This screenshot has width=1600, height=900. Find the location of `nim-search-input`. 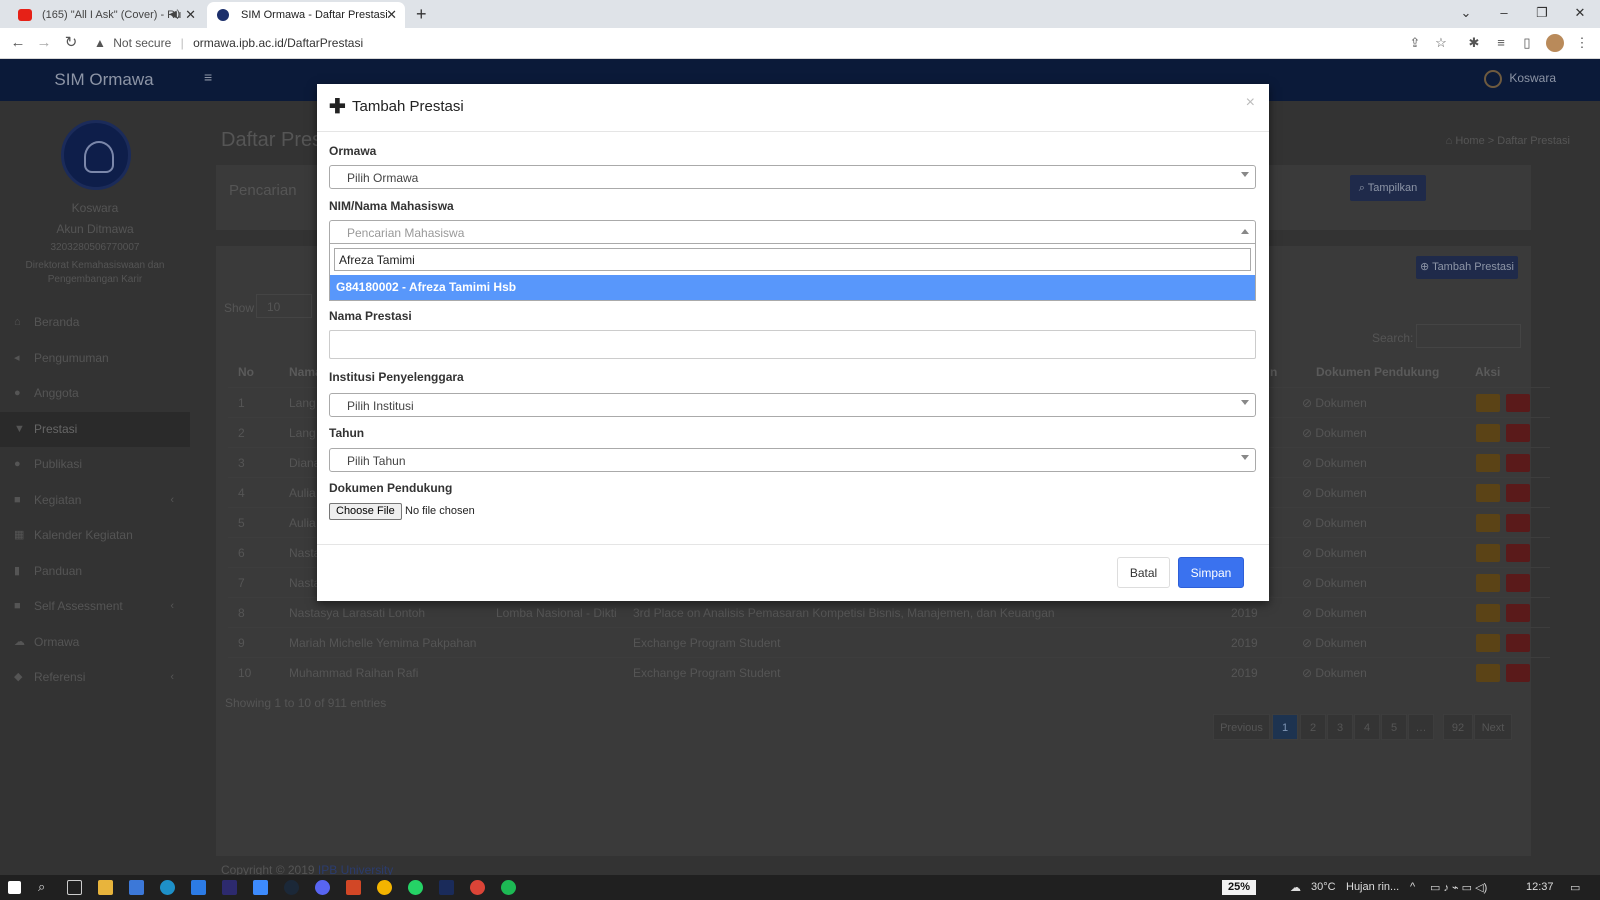

nim-search-input is located at coordinates (792, 259).